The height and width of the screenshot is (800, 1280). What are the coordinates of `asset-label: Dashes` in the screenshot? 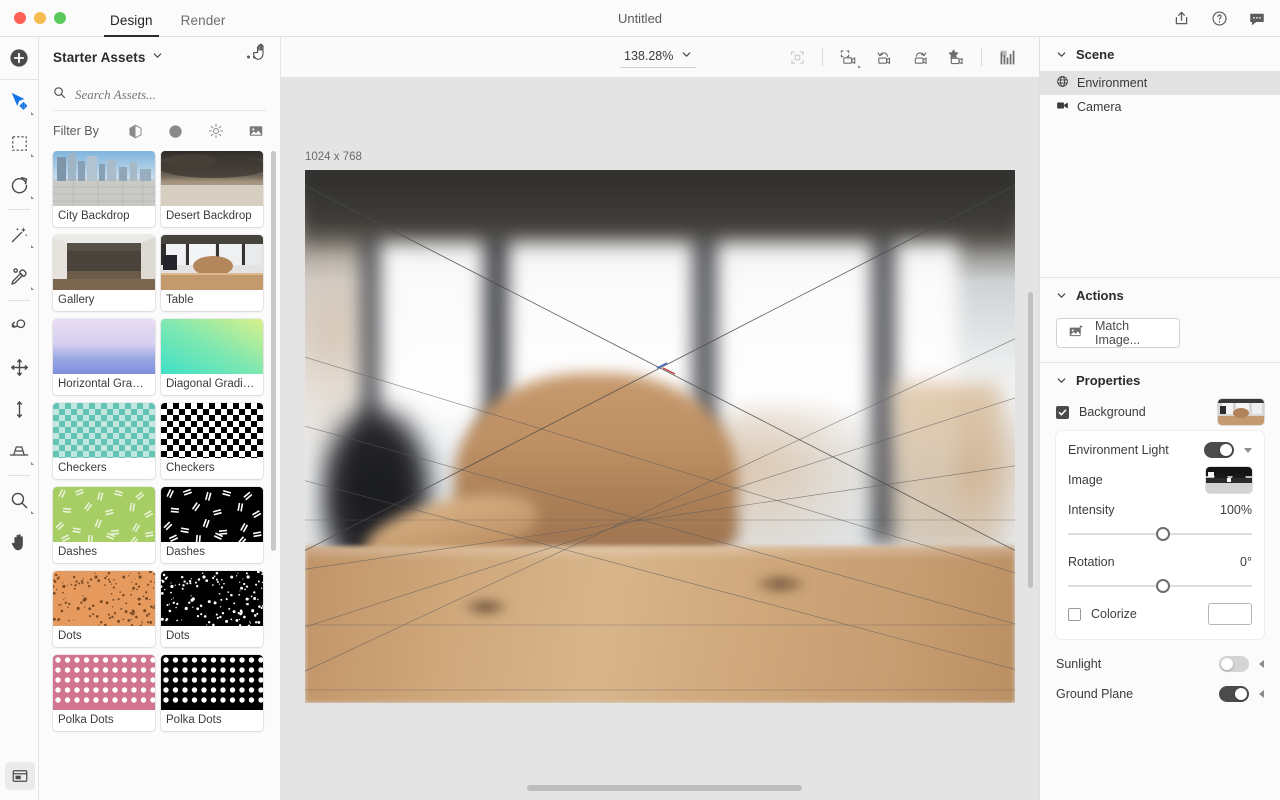 It's located at (104, 552).